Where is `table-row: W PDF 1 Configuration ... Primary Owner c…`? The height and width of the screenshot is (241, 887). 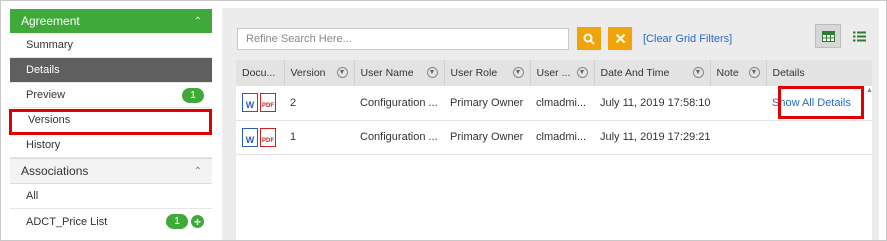
table-row: W PDF 1 Configuration ... Primary Owner c… is located at coordinates (554, 137).